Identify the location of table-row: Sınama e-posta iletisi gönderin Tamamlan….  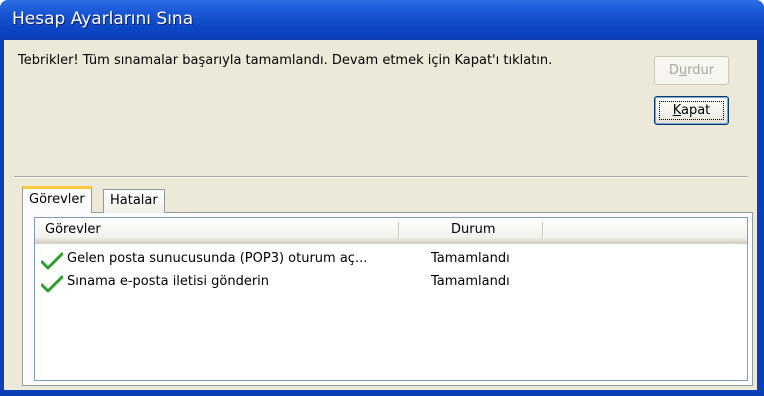
(391, 283).